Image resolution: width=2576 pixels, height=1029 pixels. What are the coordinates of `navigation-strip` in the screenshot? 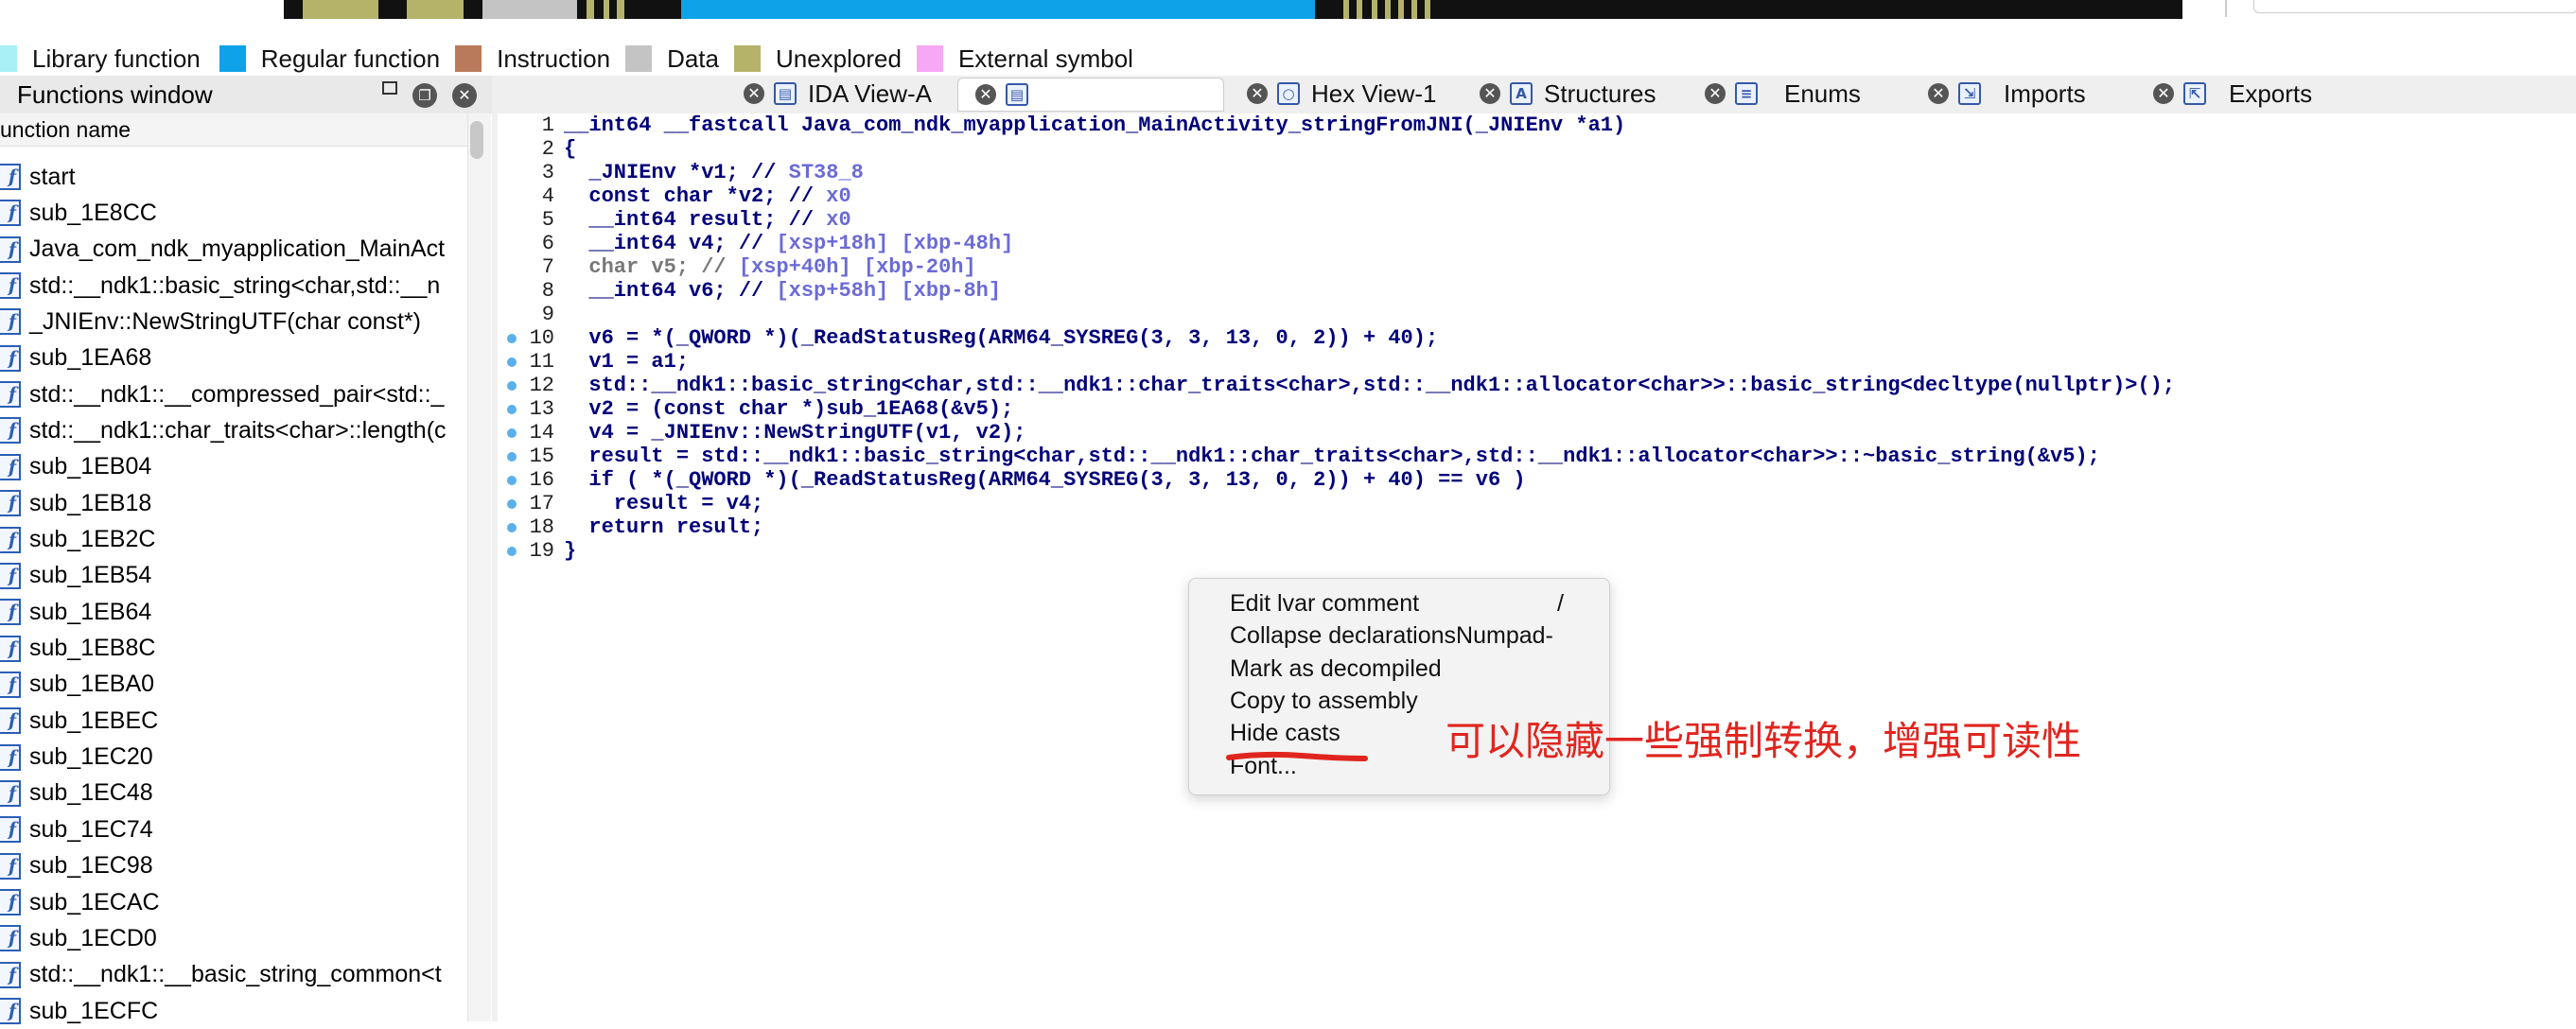 It's located at (1233, 9).